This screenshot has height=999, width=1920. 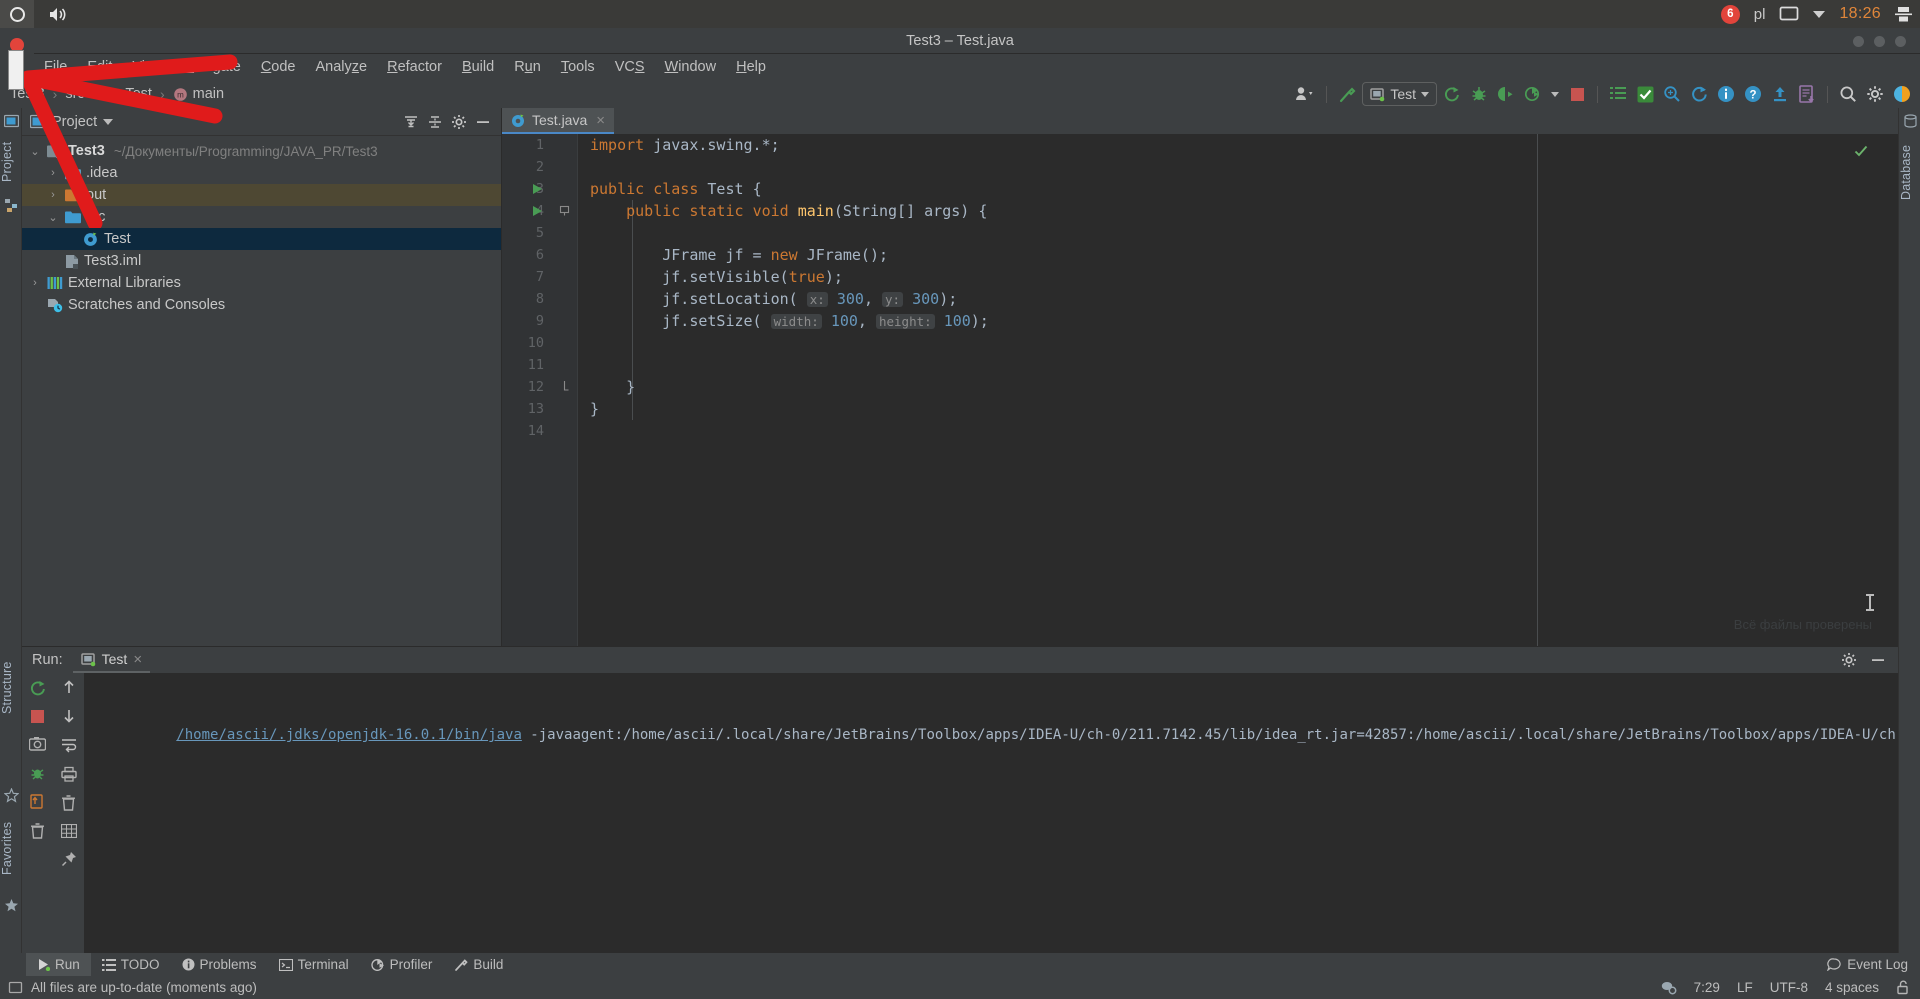 What do you see at coordinates (402, 964) in the screenshot?
I see `bottom-bar-item-profiler: Profiler` at bounding box center [402, 964].